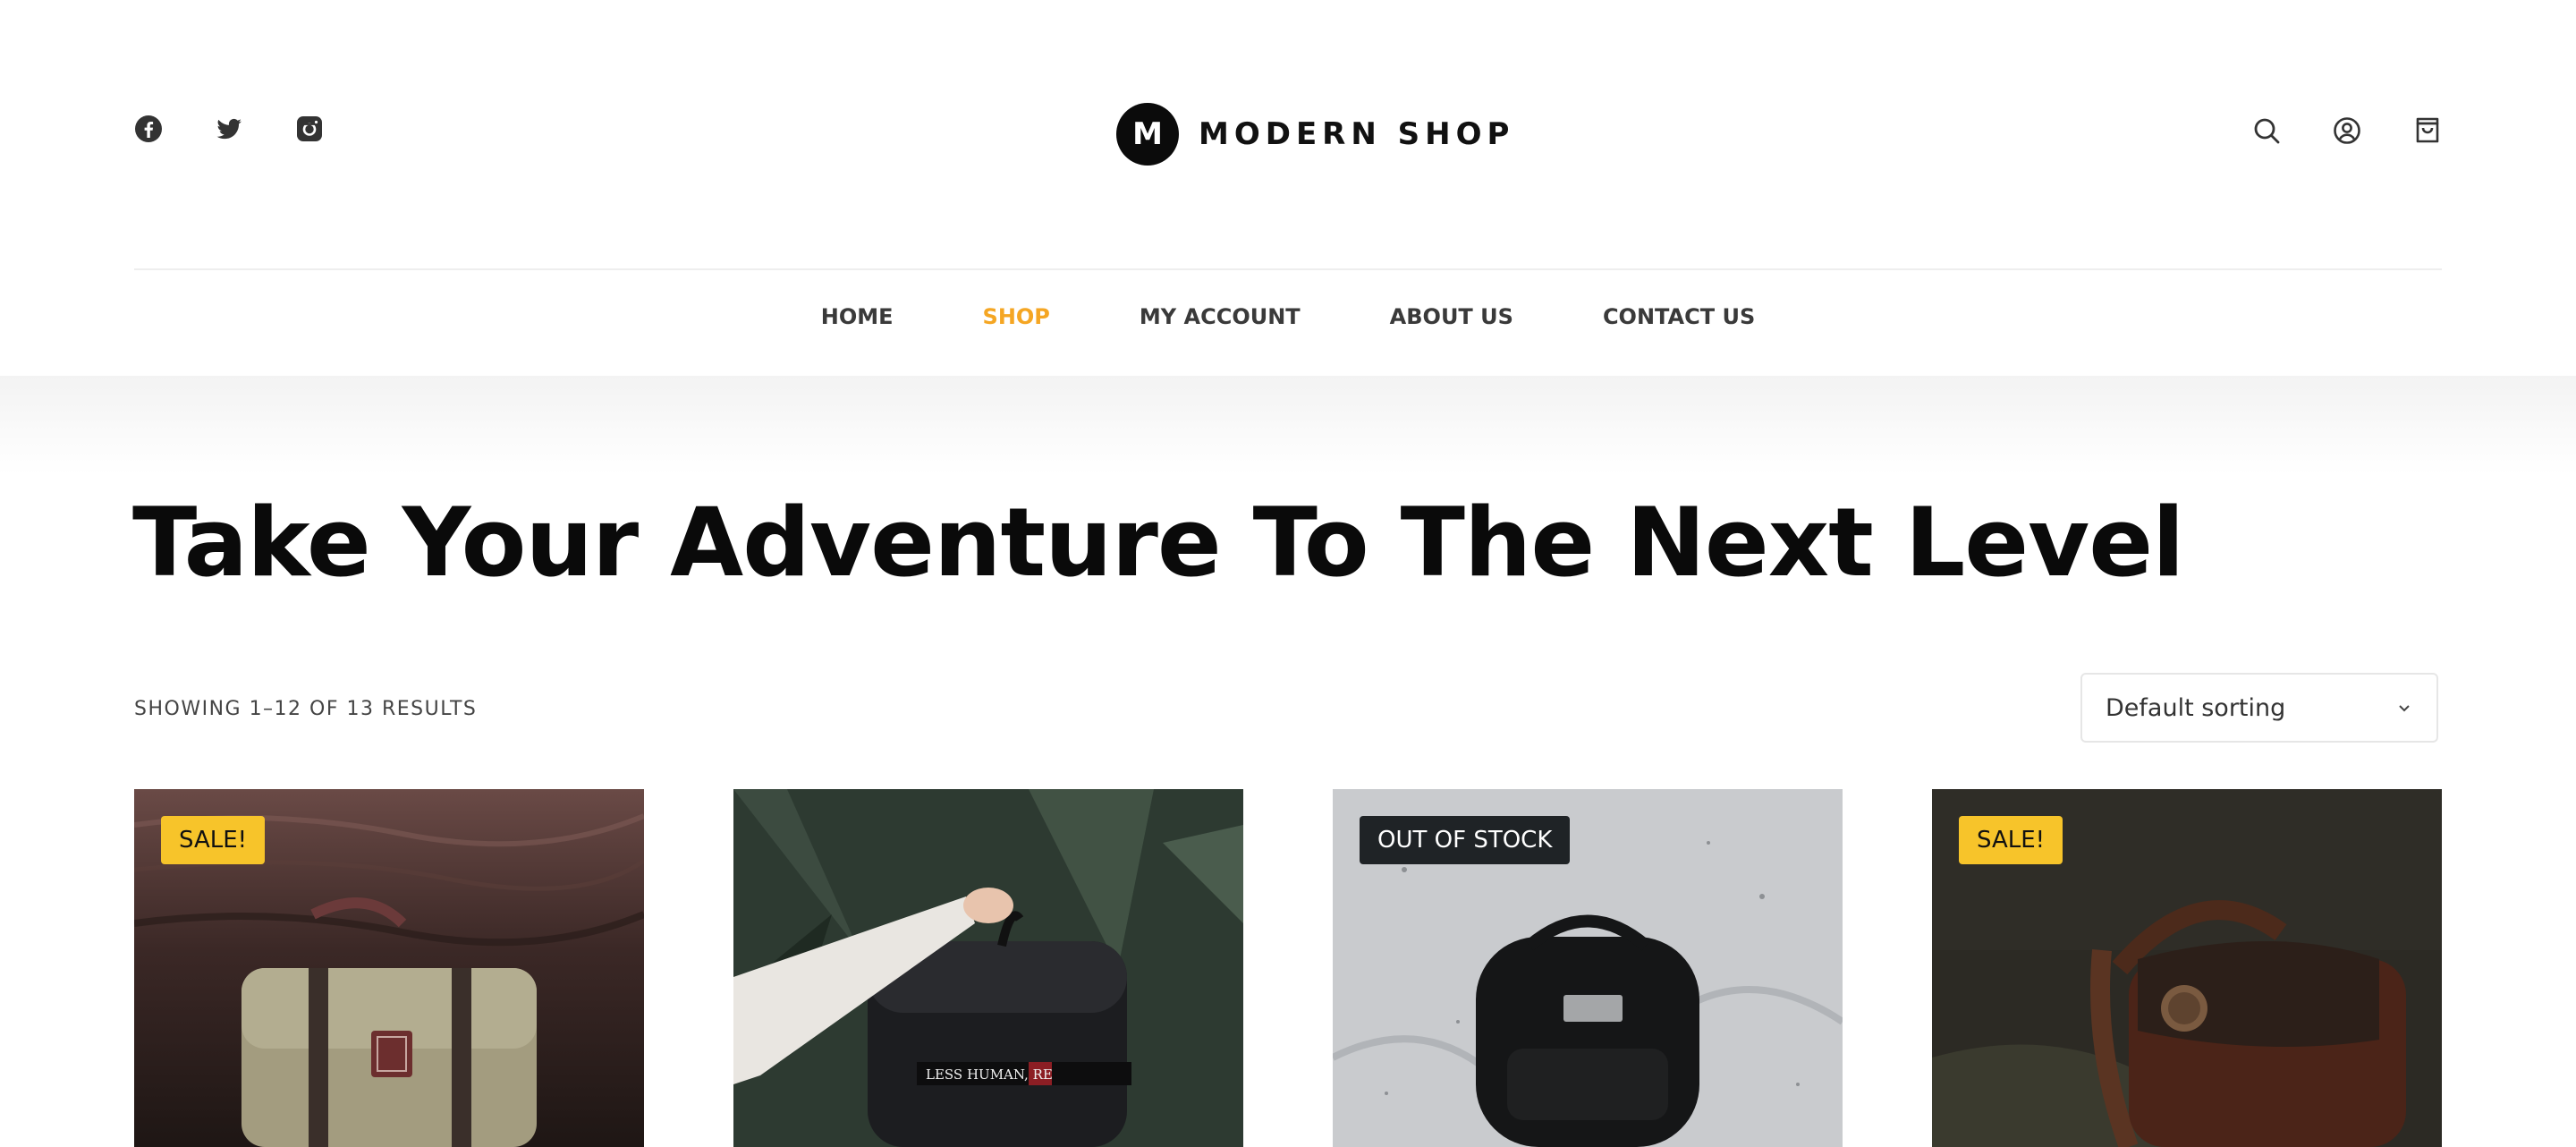  What do you see at coordinates (306, 709) in the screenshot?
I see `result-count: SHOWING 1–12 OF 13 RESULTS` at bounding box center [306, 709].